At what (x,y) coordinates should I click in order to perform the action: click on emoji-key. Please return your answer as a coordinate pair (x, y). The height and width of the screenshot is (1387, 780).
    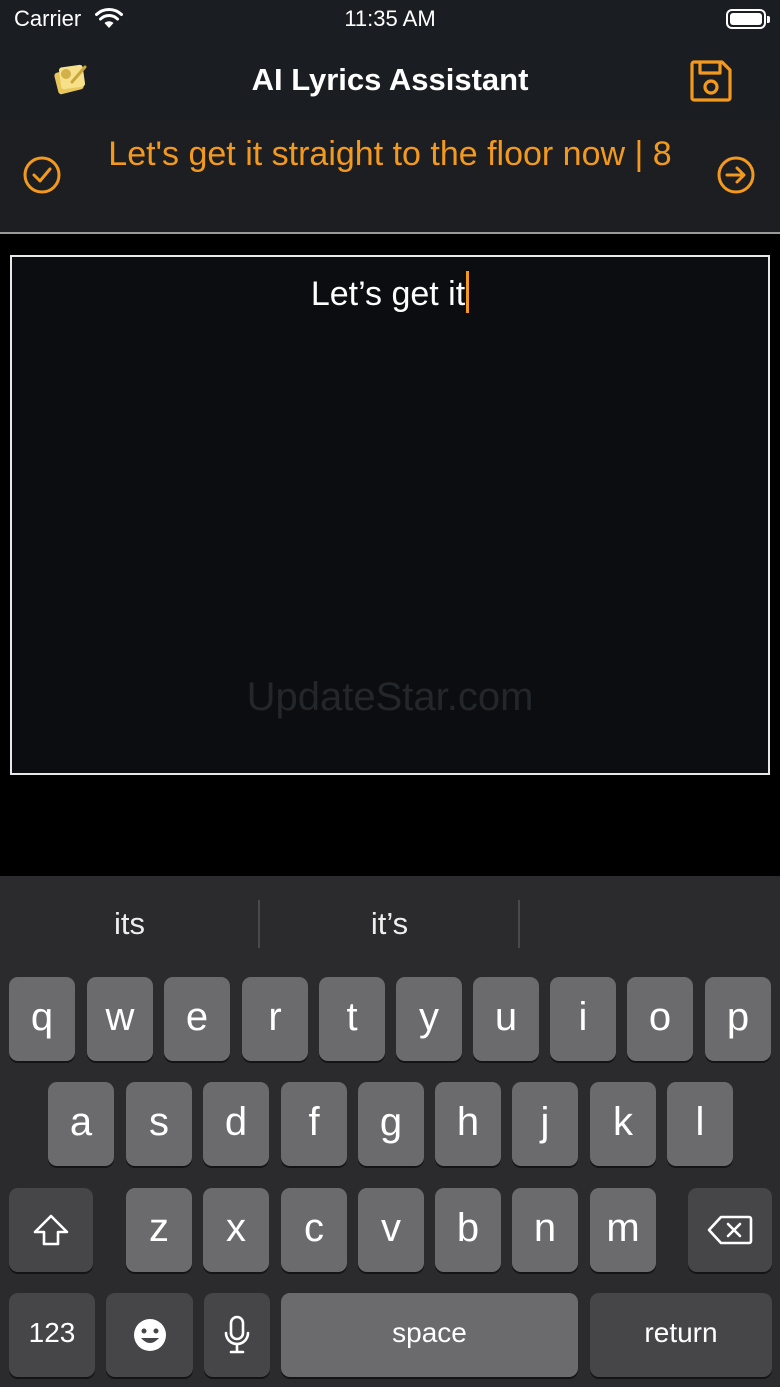
    Looking at the image, I should click on (149, 1335).